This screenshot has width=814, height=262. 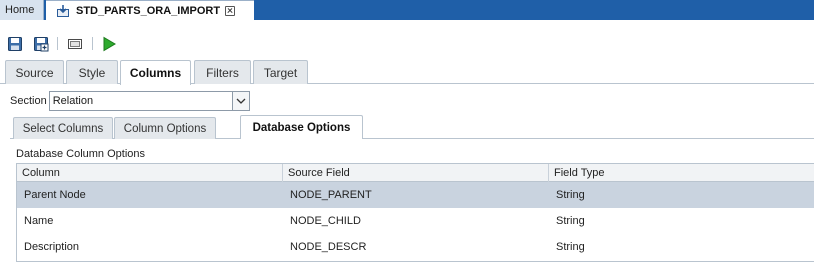 What do you see at coordinates (81, 154) in the screenshot?
I see `group-title: Database Column Options` at bounding box center [81, 154].